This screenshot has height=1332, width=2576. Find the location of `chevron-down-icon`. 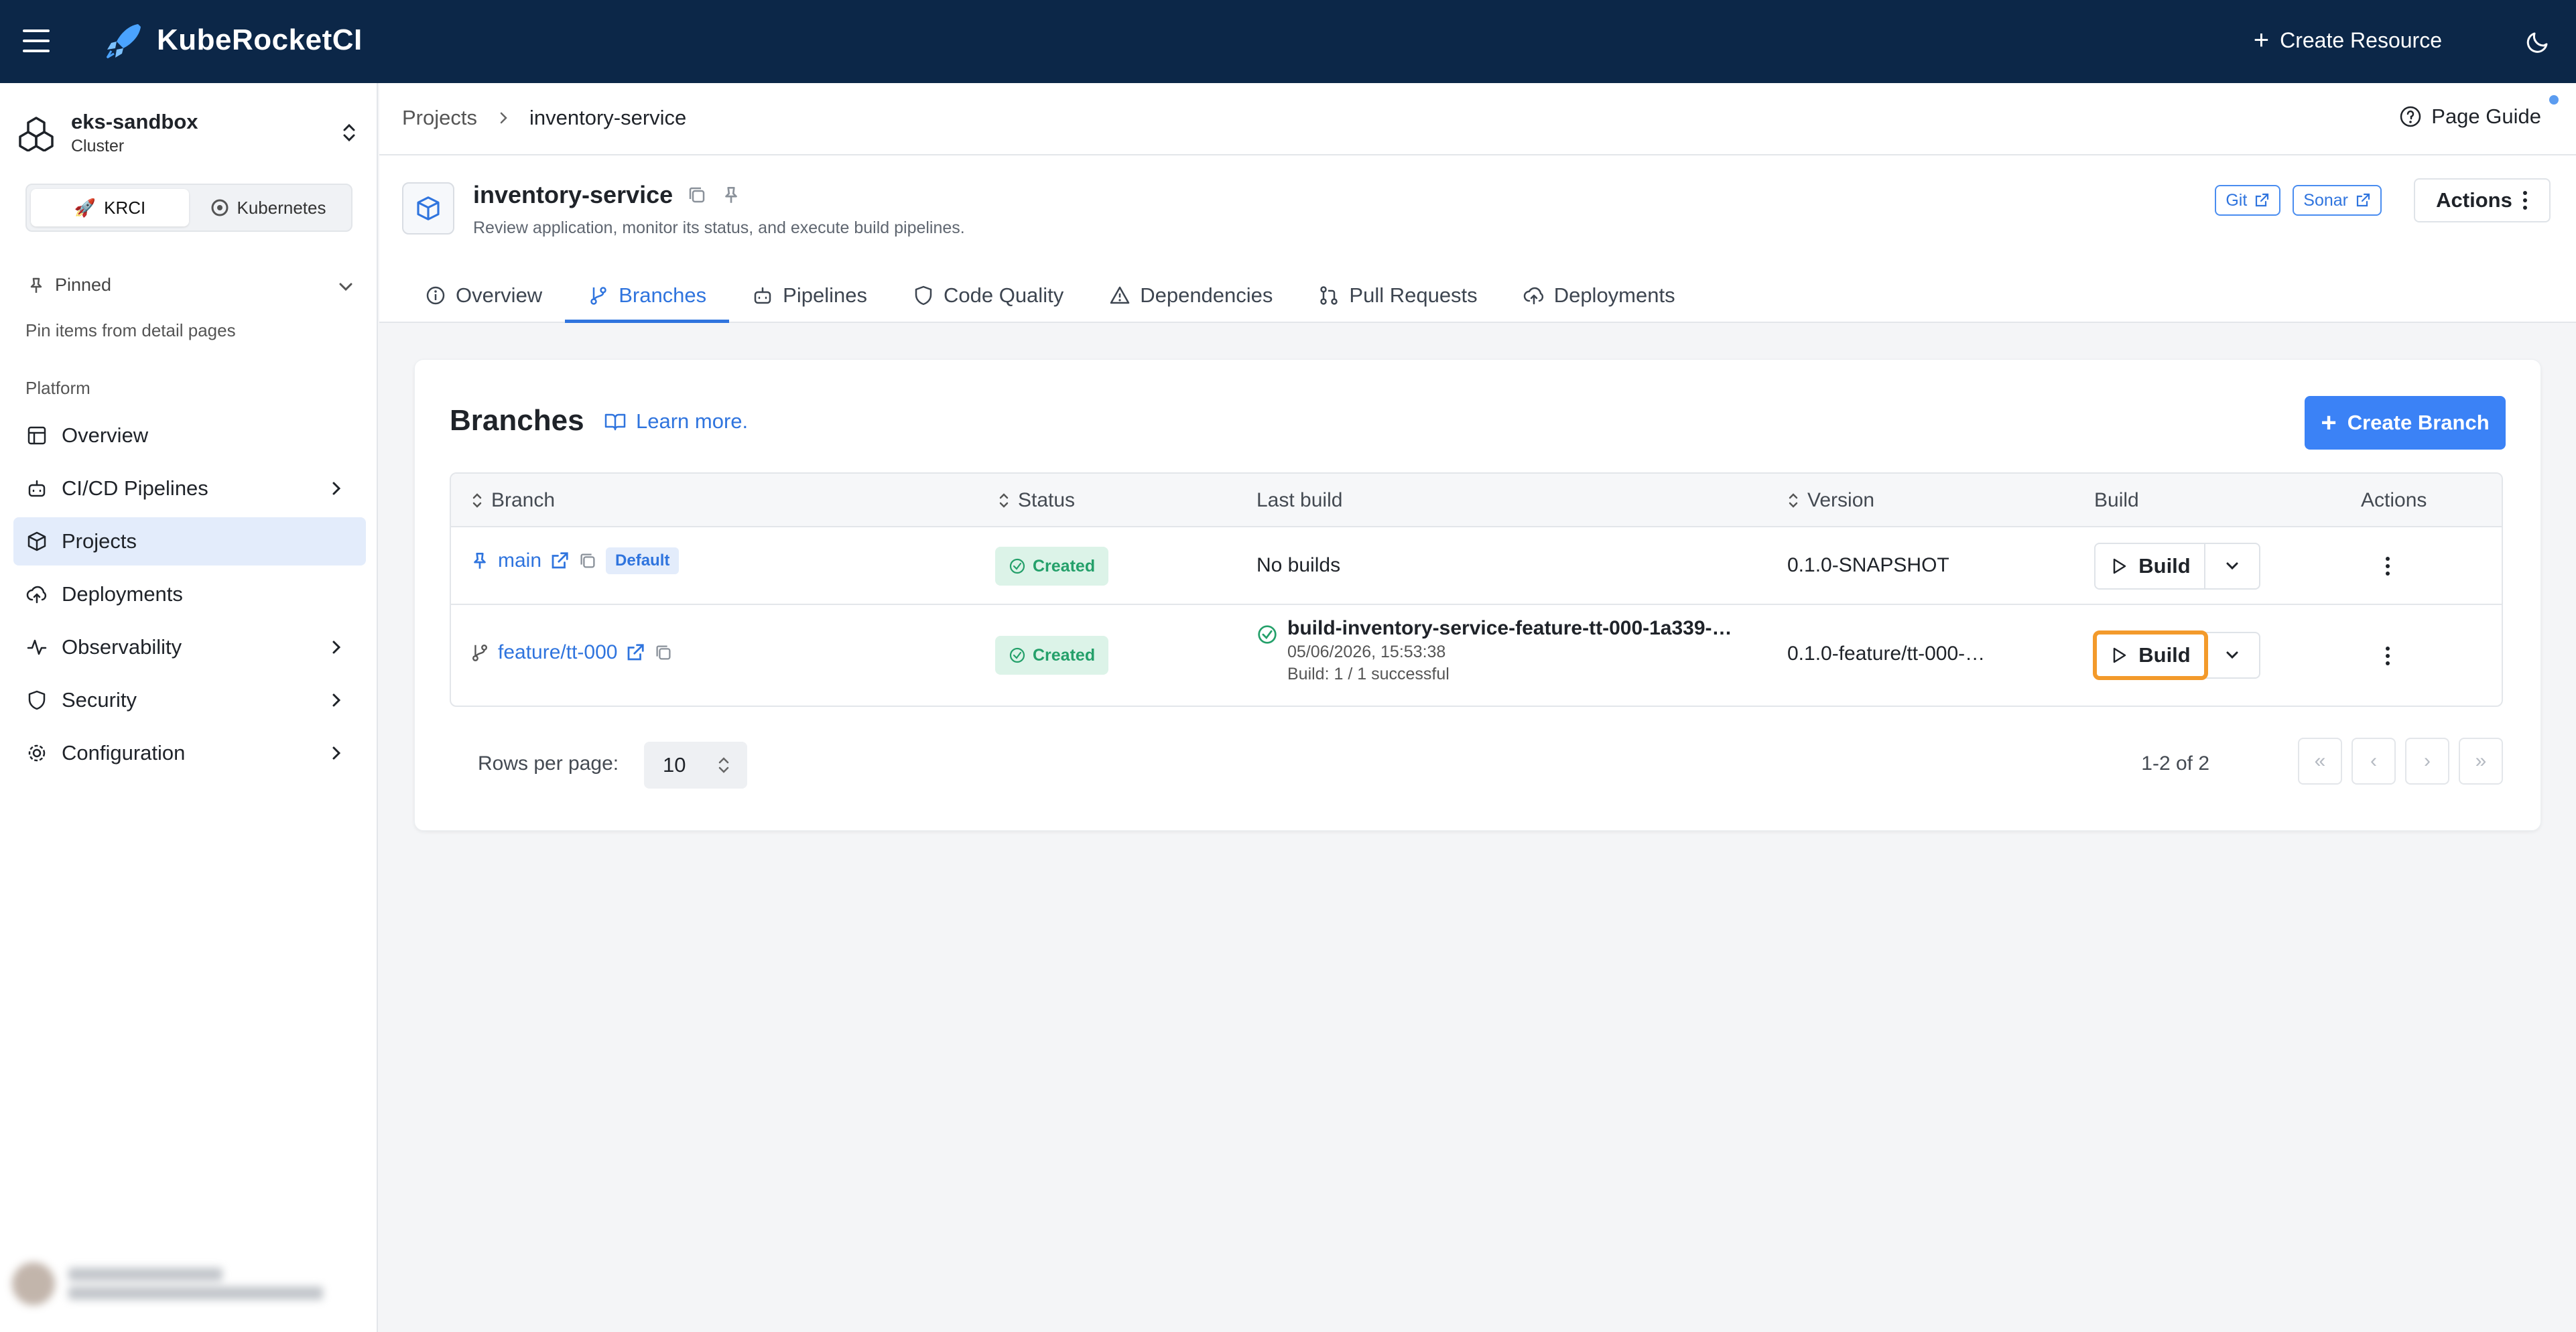

chevron-down-icon is located at coordinates (2232, 655).